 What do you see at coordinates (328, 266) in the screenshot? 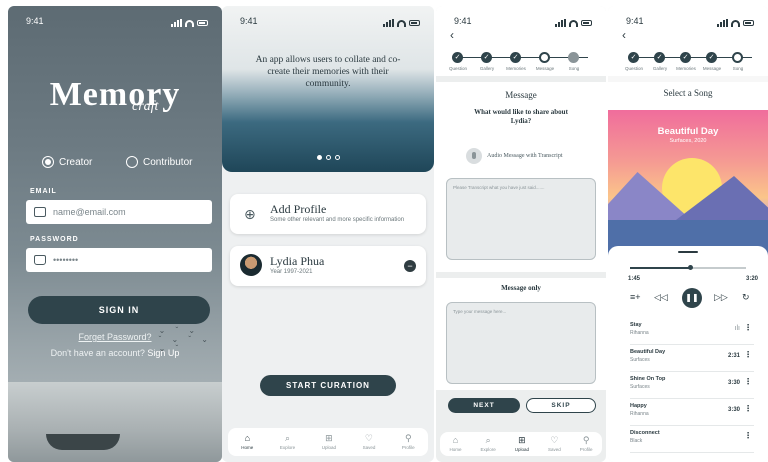
I see `profile-card: Lydia Phua Year 1997-2021 −` at bounding box center [328, 266].